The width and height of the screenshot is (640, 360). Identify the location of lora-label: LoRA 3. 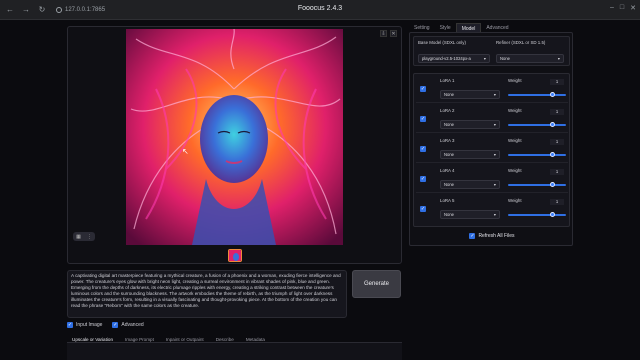
(447, 140).